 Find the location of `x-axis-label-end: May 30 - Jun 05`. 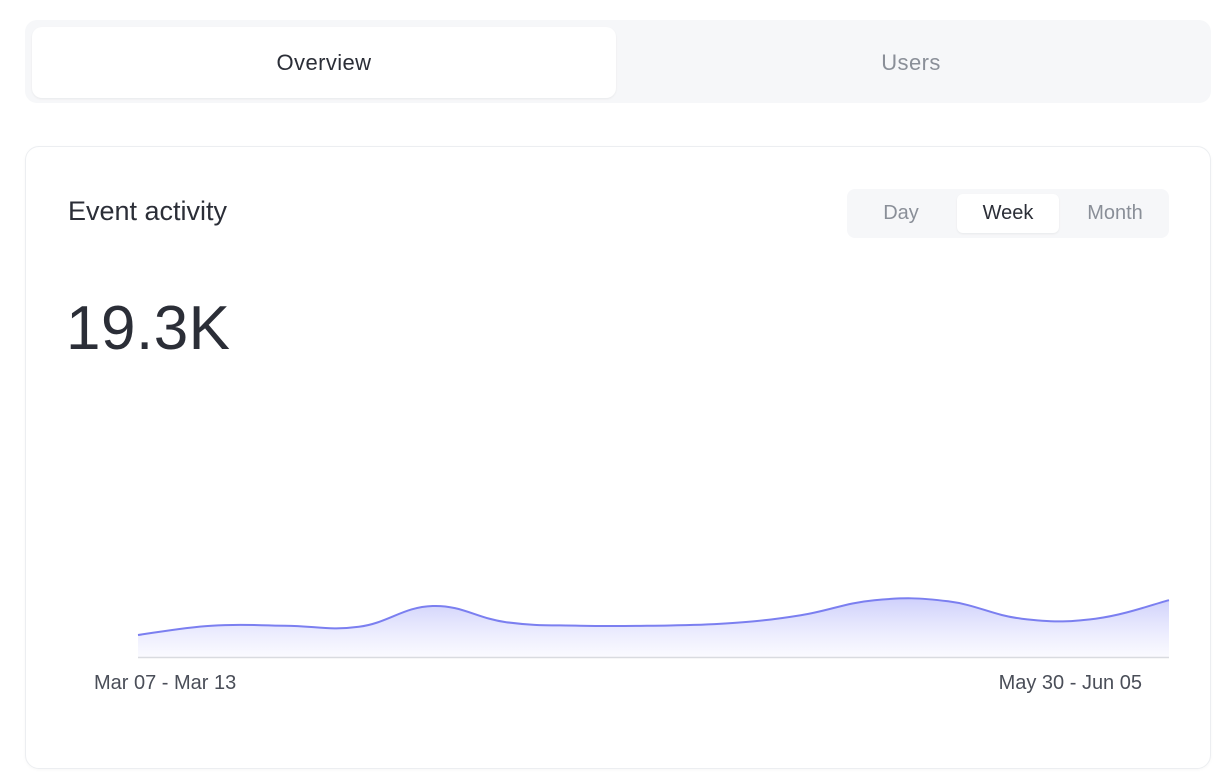

x-axis-label-end: May 30 - Jun 05 is located at coordinates (1070, 683).